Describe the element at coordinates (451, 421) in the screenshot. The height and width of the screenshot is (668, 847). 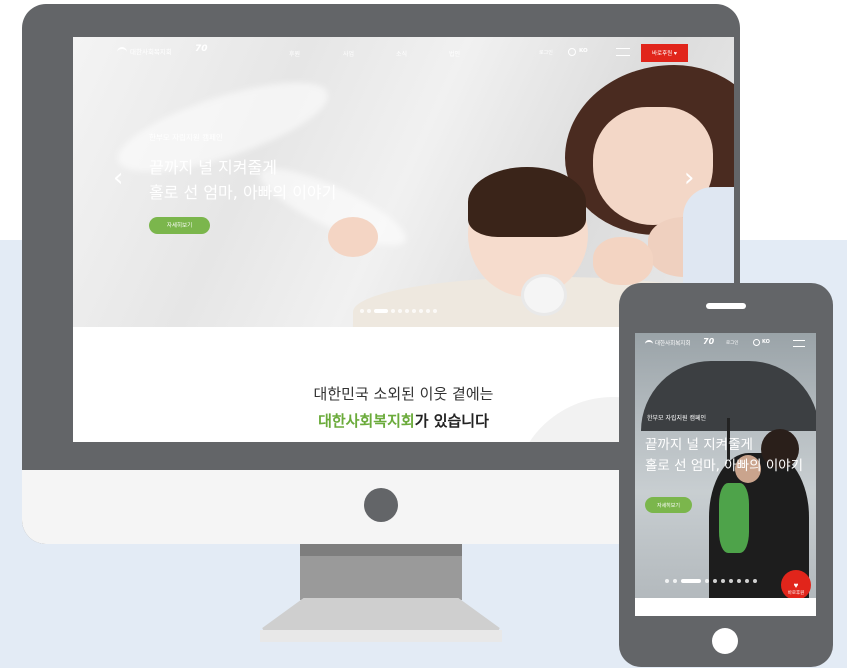
I see `tagline-rest: 가 있습니다` at that location.